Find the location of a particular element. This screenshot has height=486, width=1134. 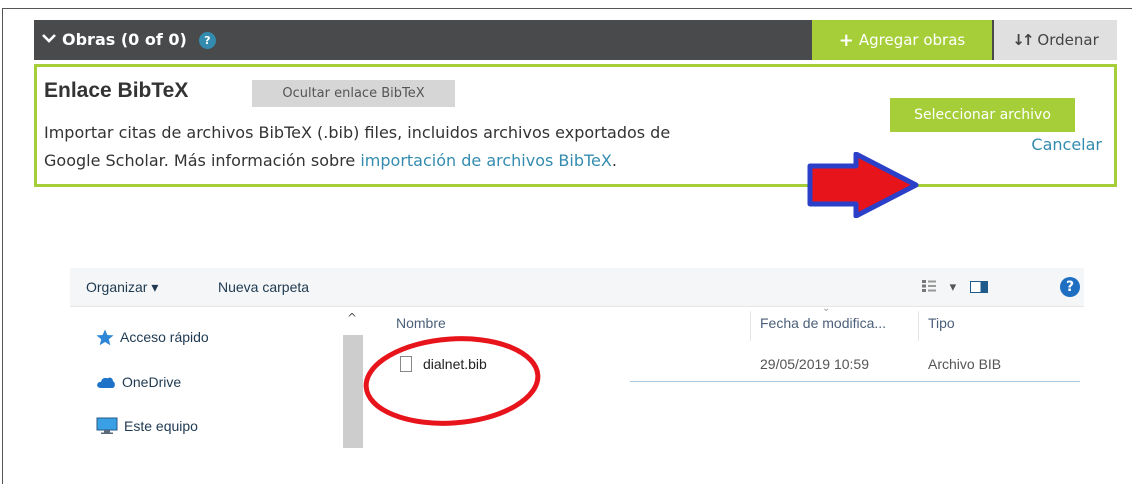

add-works-button: + Agregar obras is located at coordinates (902, 40).